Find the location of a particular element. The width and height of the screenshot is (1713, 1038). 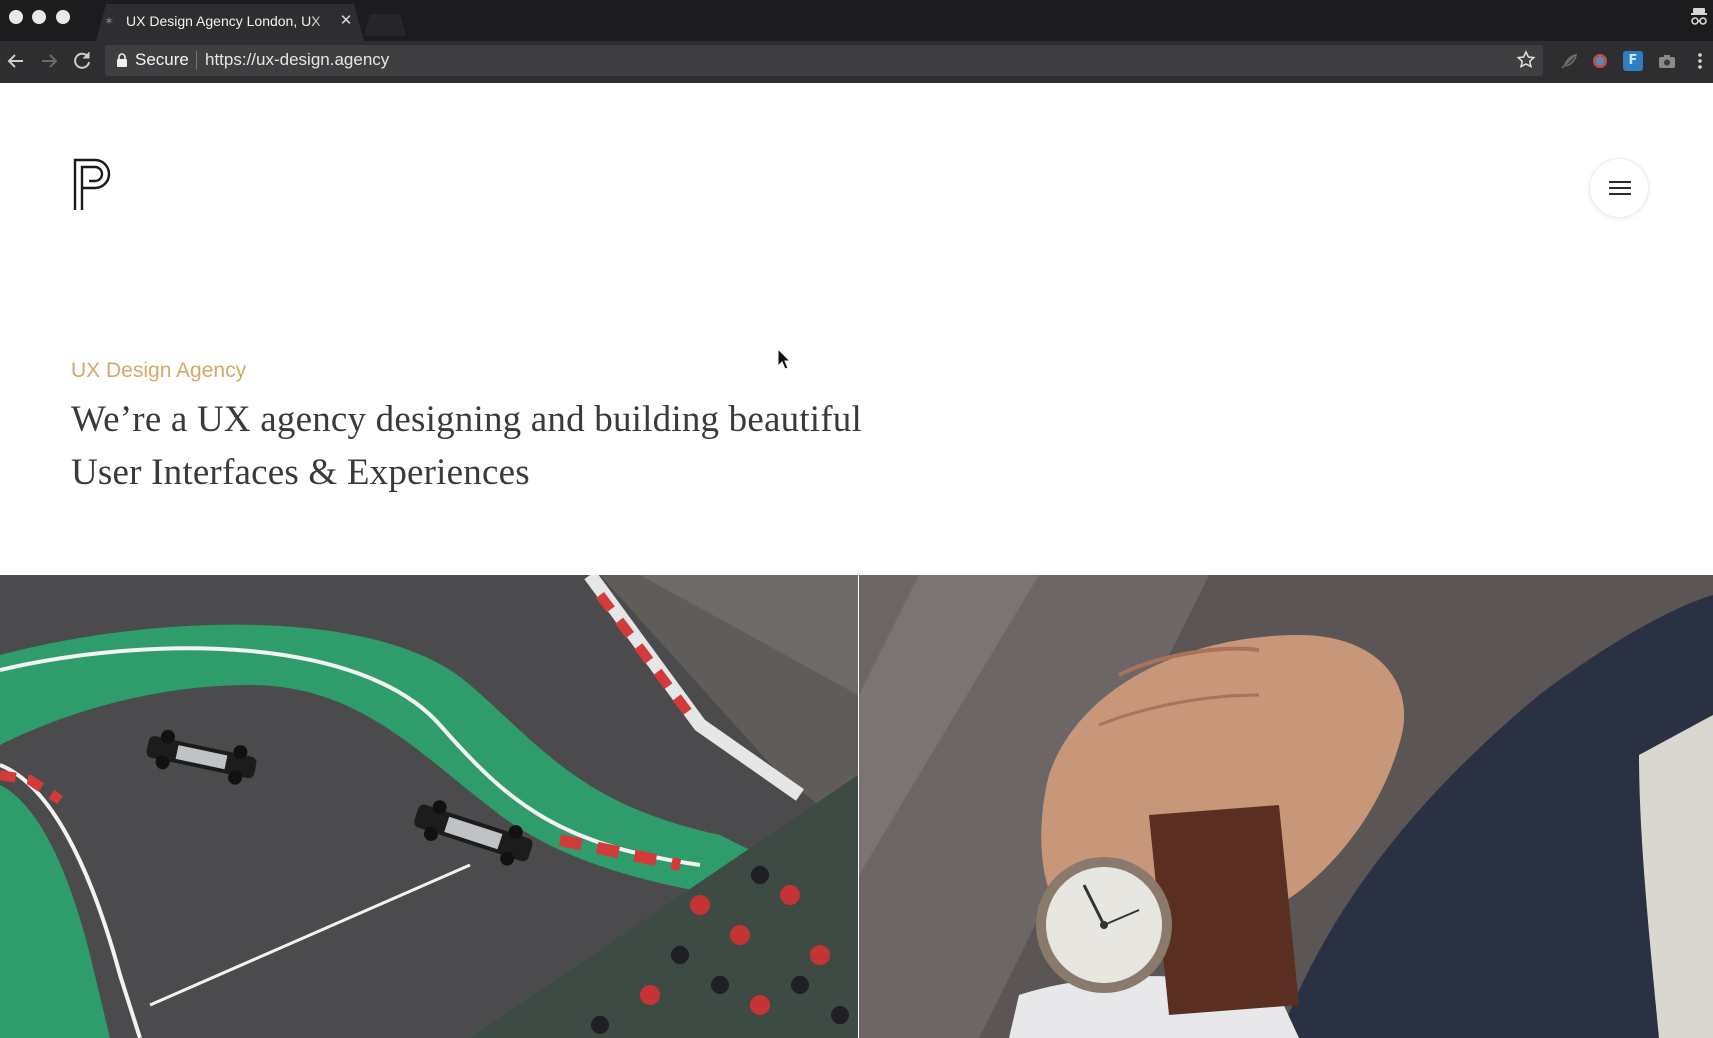

new-tab-button is located at coordinates (385, 25).